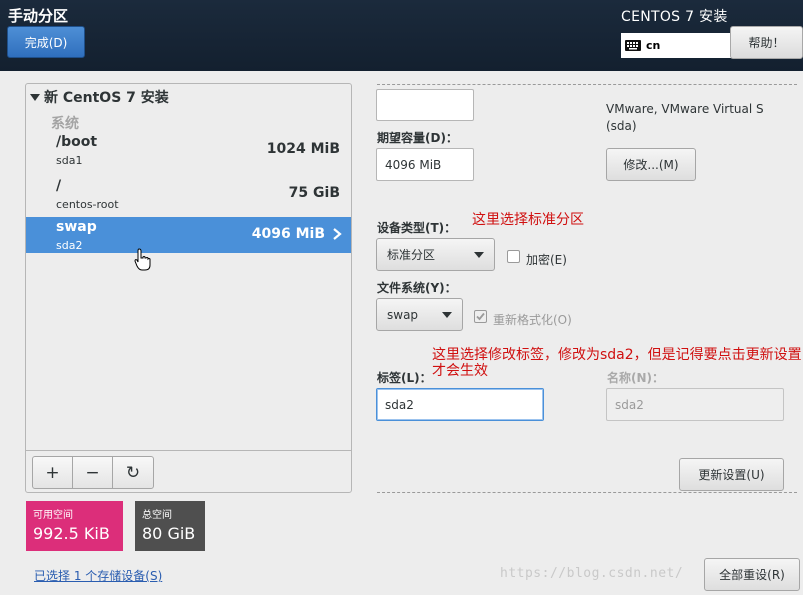 The image size is (803, 595). I want to click on keyboard-layout-label: cn, so click(653, 45).